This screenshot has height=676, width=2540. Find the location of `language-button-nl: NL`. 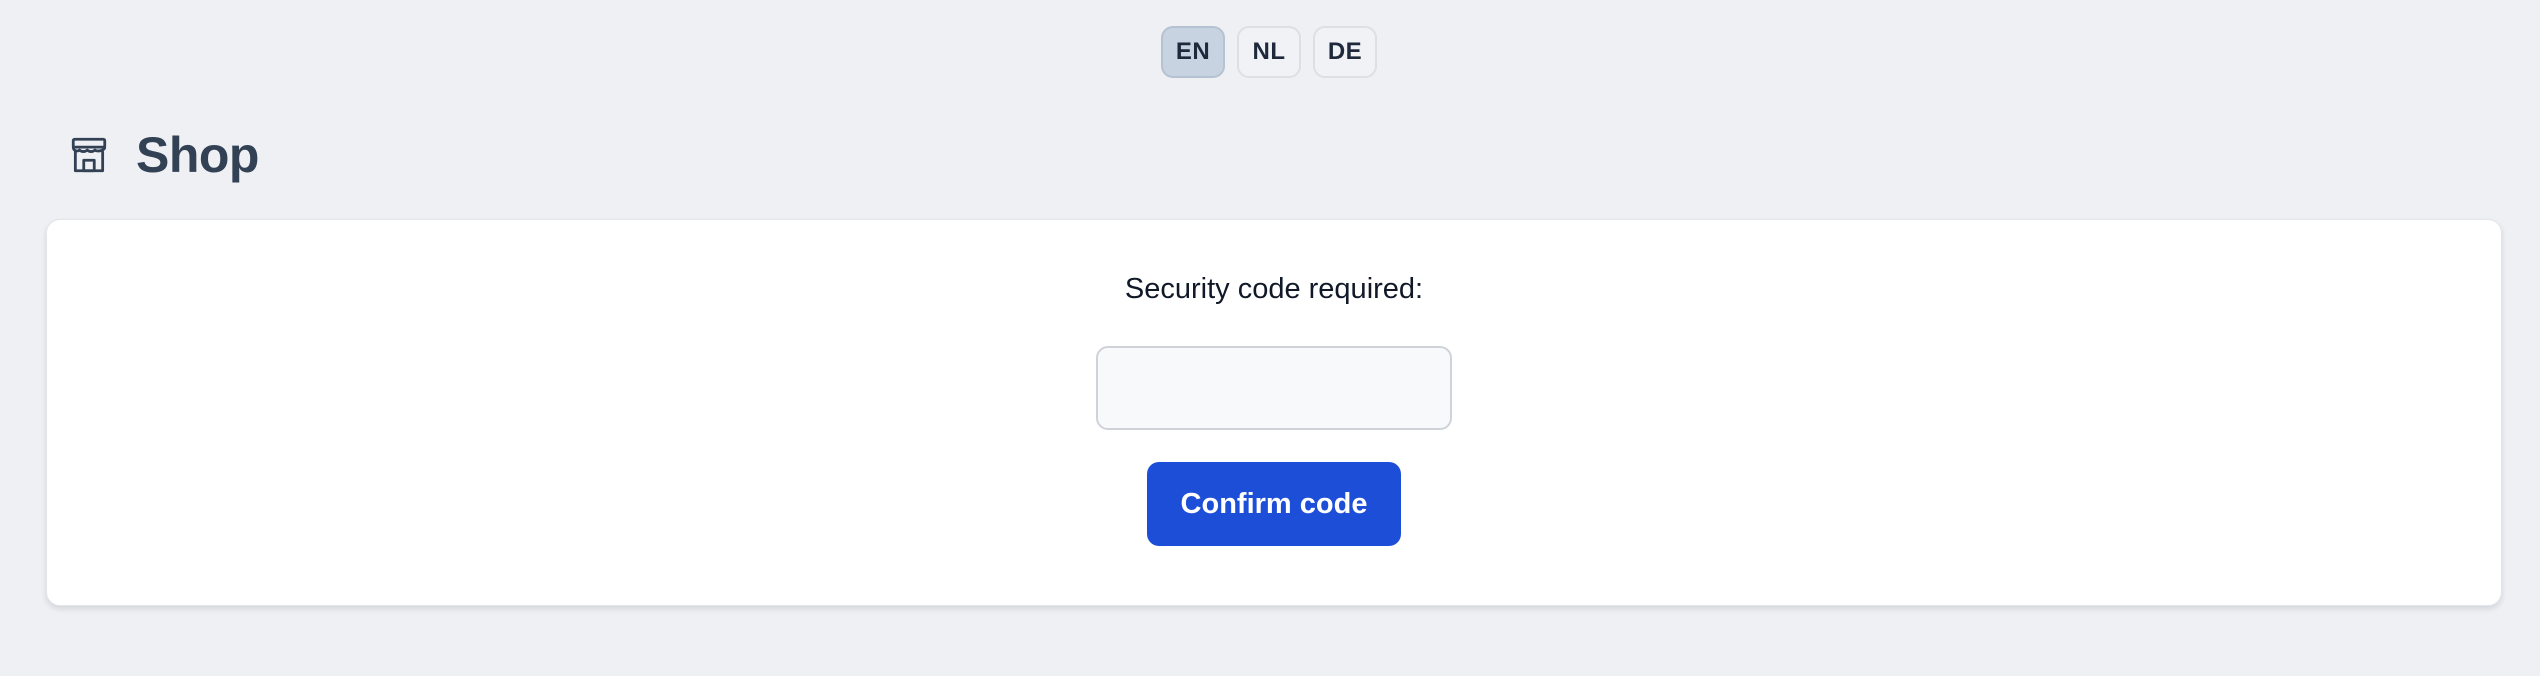

language-button-nl: NL is located at coordinates (1269, 52).